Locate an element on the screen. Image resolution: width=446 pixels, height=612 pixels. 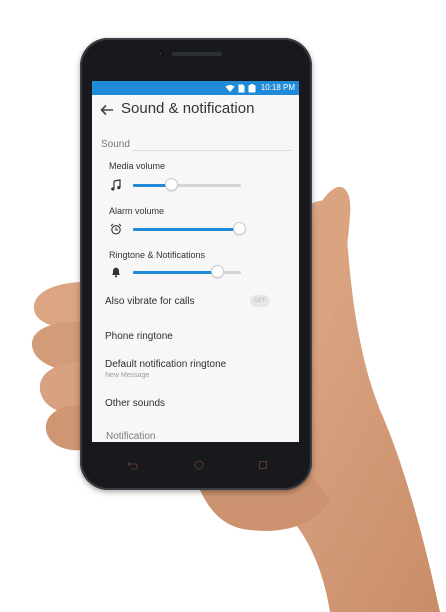
status-icons: 10:18 PM is located at coordinates (260, 88).